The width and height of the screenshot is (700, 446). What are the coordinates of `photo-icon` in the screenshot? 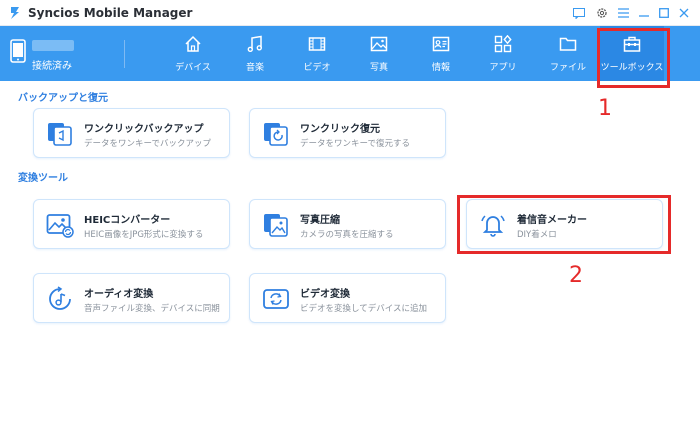 It's located at (379, 44).